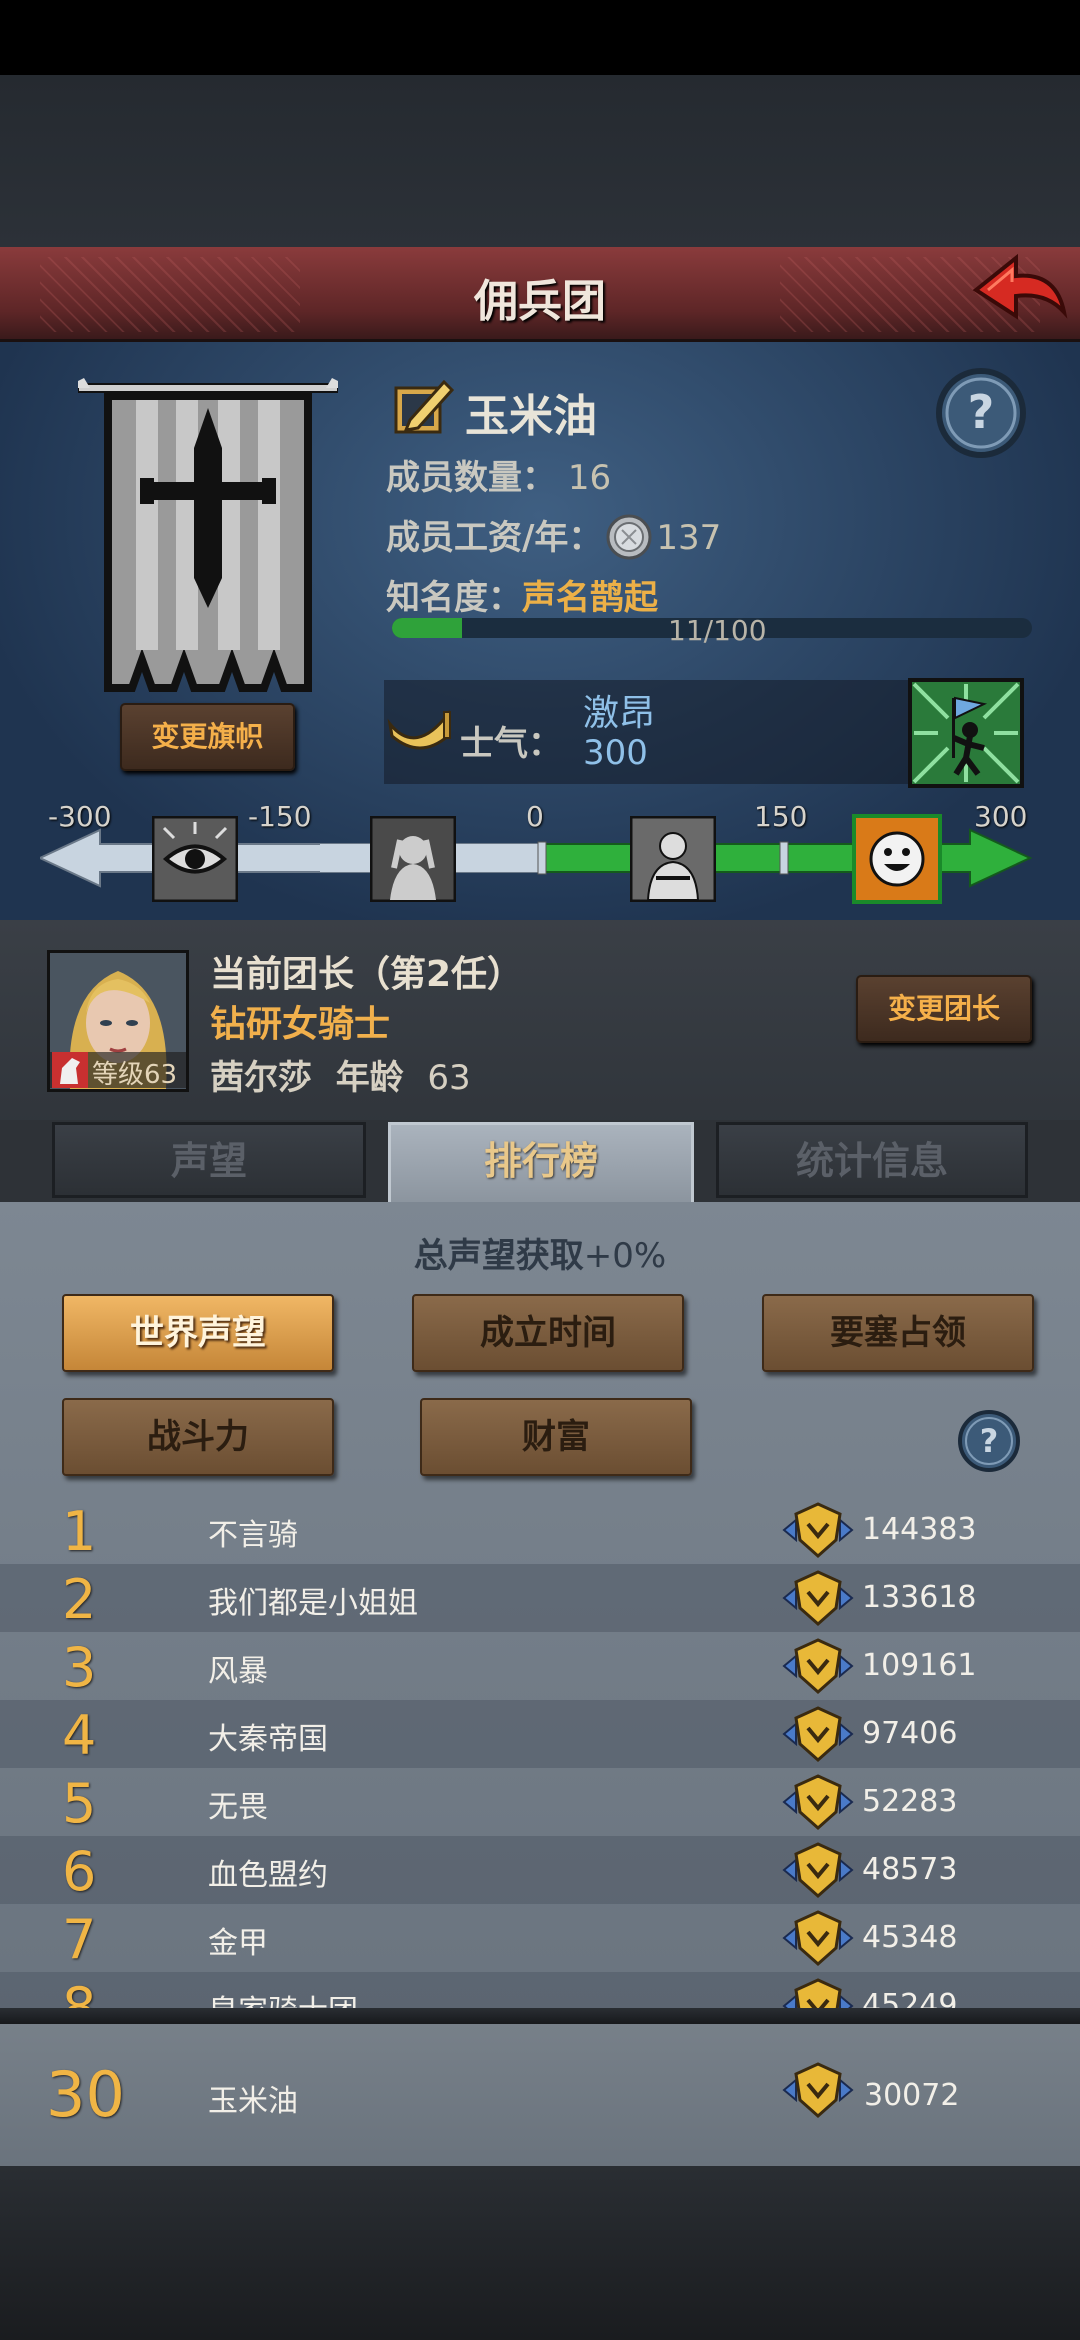 This screenshot has width=1080, height=2340. Describe the element at coordinates (540, 301) in the screenshot. I see `page-title: 佣兵团` at that location.